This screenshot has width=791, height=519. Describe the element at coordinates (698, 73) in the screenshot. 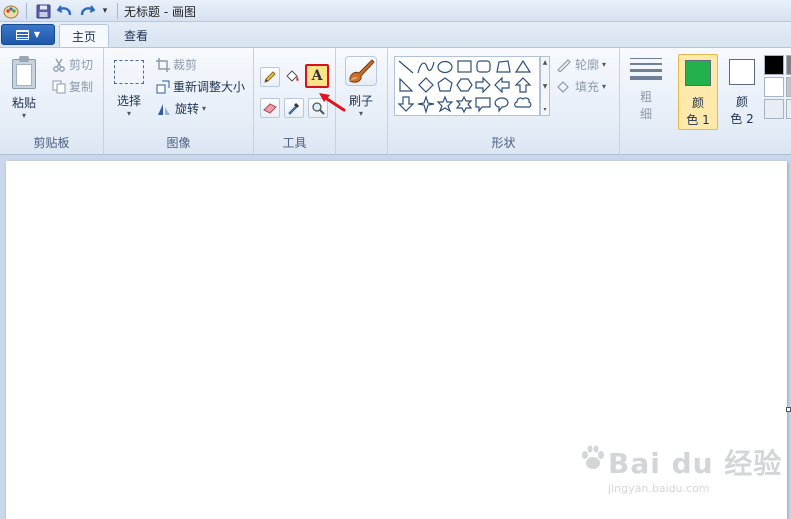

I see `color-1-swatch` at that location.